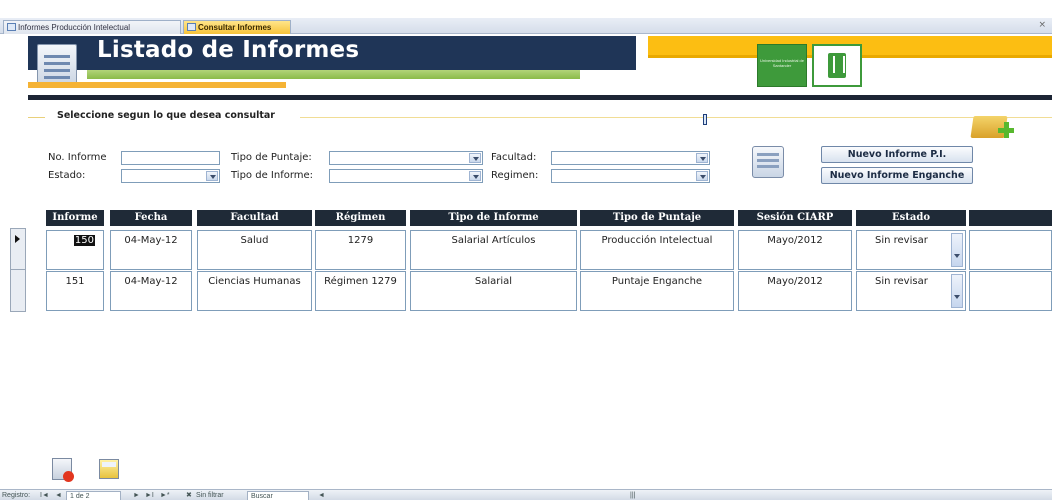 Image resolution: width=1052 pixels, height=500 pixels. I want to click on col-header-facultad: Facultad, so click(254, 218).